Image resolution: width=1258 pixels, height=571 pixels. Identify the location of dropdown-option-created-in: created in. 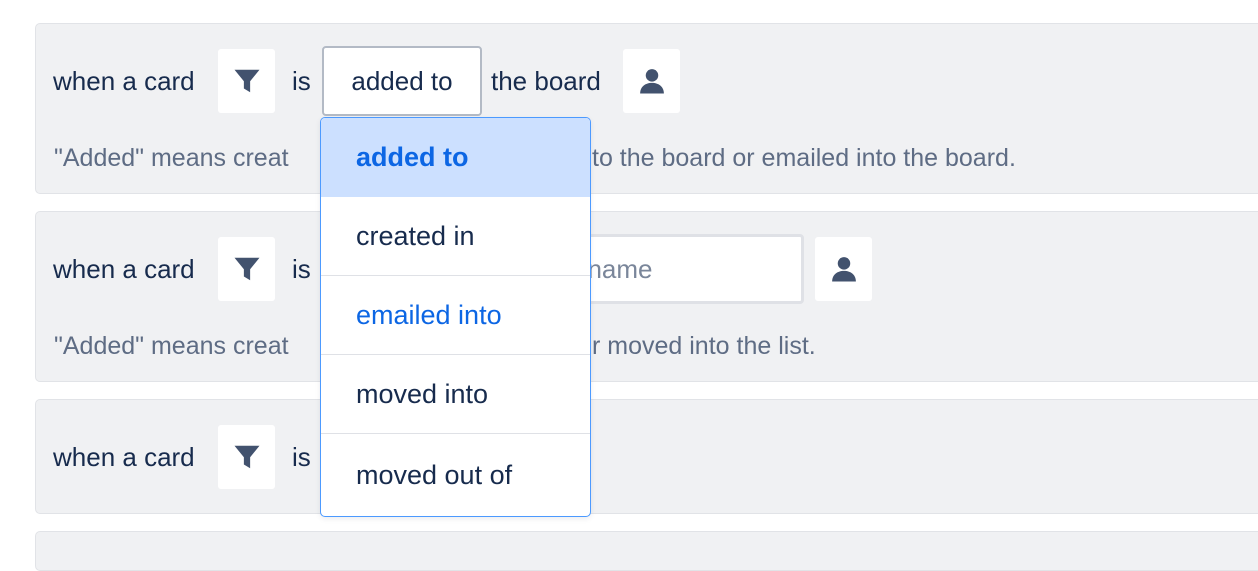
(455, 236).